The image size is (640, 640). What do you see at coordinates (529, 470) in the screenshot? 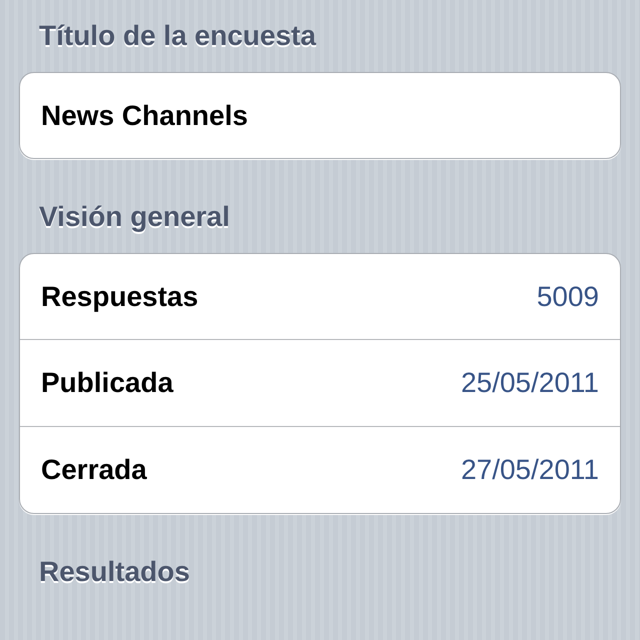
I see `row-value: 27/05/2011` at bounding box center [529, 470].